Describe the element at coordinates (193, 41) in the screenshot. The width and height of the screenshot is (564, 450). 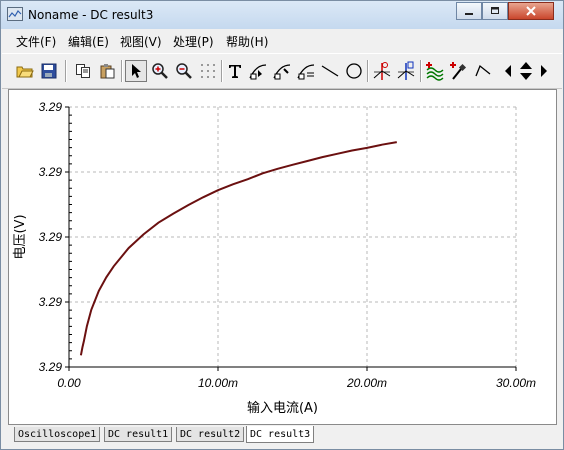
I see `menu-process: 处理(P)` at that location.